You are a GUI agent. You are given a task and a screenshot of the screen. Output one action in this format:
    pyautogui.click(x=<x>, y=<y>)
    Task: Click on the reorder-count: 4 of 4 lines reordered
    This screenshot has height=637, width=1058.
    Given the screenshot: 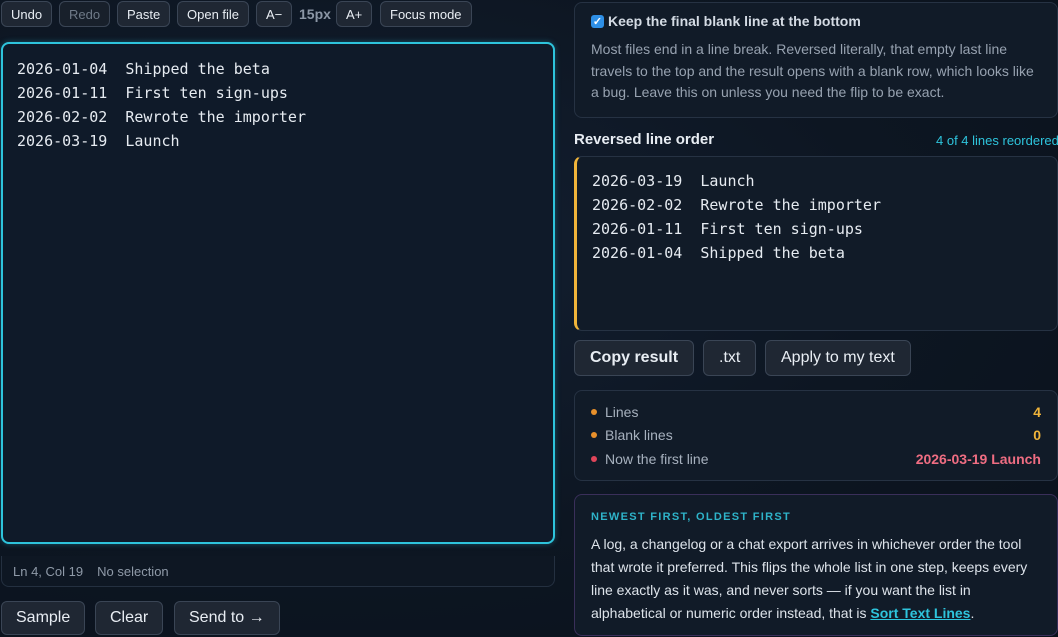 What is the action you would take?
    pyautogui.click(x=997, y=140)
    